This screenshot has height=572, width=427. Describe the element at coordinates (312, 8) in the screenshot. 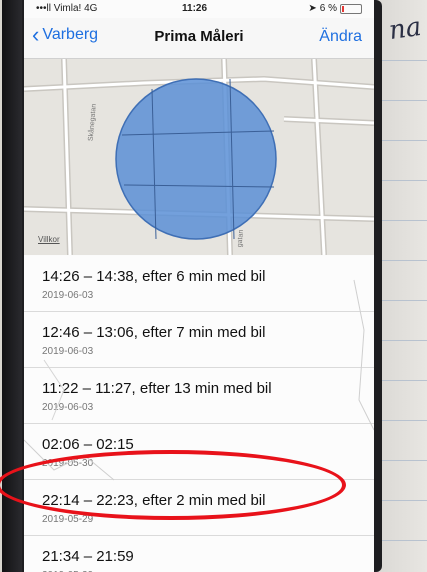

I see `location-arrow-icon: ➤` at that location.